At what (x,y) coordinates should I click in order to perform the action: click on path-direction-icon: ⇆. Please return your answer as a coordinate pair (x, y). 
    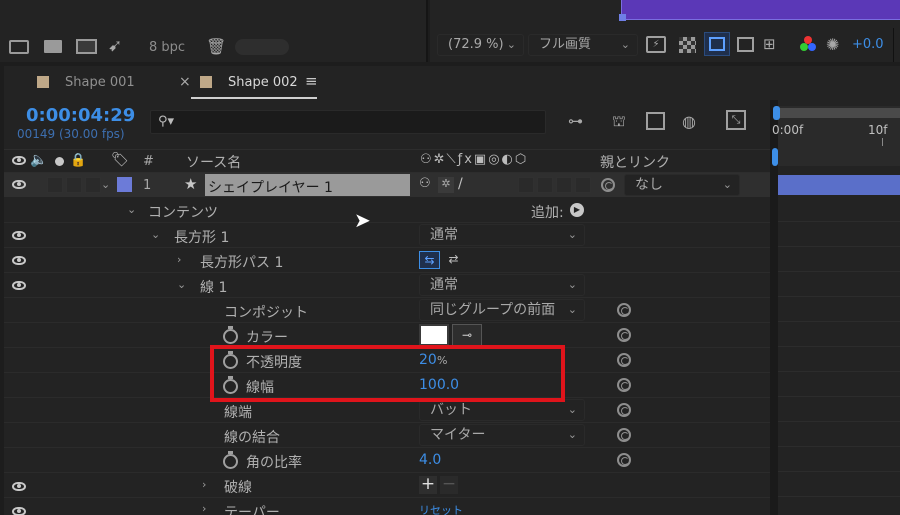
    Looking at the image, I should click on (429, 260).